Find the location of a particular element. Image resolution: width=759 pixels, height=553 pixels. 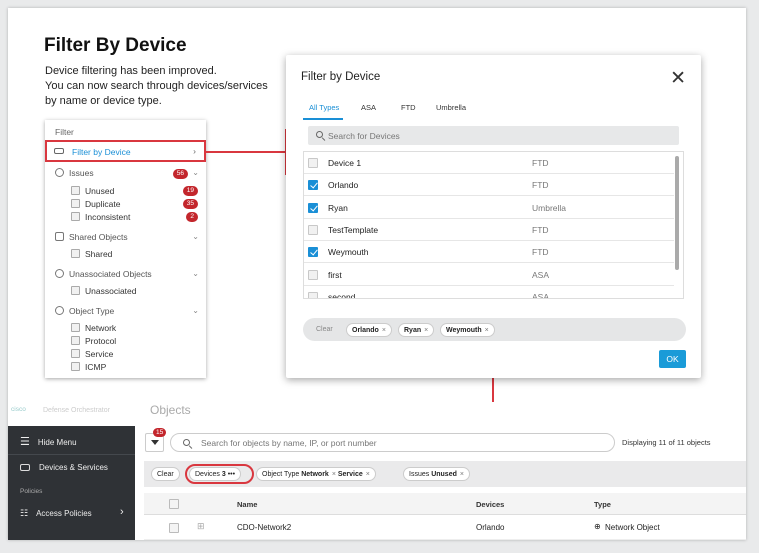

chip-value: Network is located at coordinates (315, 474).